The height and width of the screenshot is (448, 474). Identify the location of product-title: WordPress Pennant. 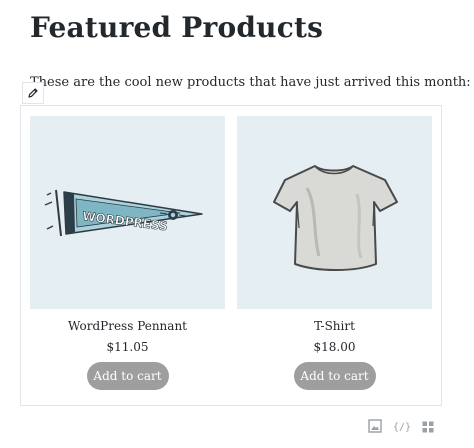
(127, 326).